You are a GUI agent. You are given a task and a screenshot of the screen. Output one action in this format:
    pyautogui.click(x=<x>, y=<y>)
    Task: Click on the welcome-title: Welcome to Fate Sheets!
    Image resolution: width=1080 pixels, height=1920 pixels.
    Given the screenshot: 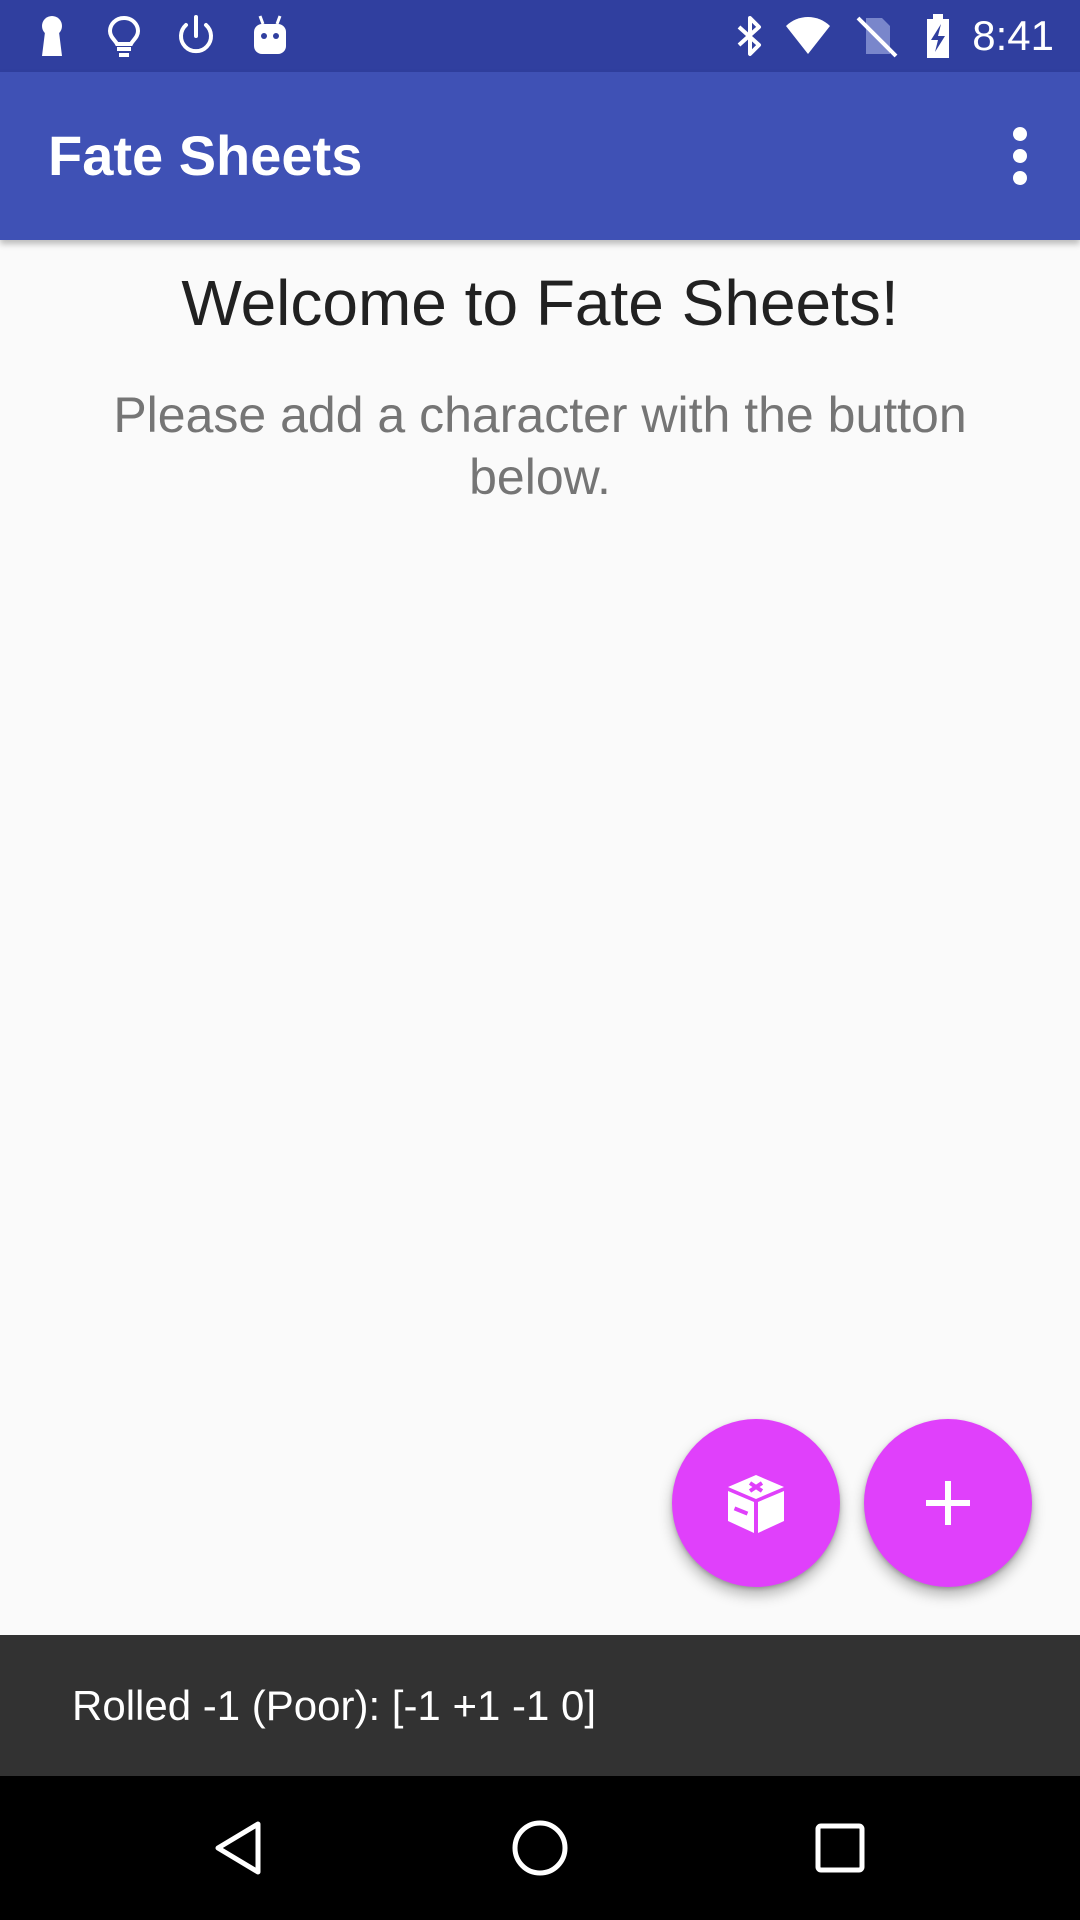 What is the action you would take?
    pyautogui.click(x=540, y=303)
    